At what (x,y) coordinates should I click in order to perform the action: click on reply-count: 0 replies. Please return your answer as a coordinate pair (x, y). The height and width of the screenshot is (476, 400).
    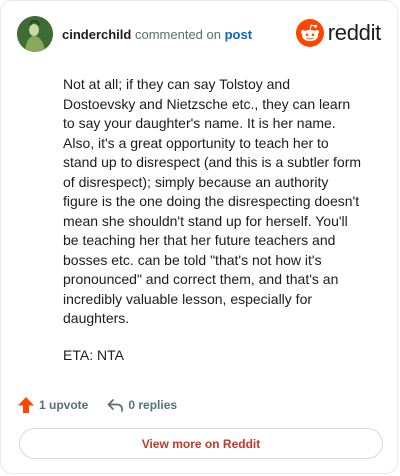
    Looking at the image, I should click on (153, 405).